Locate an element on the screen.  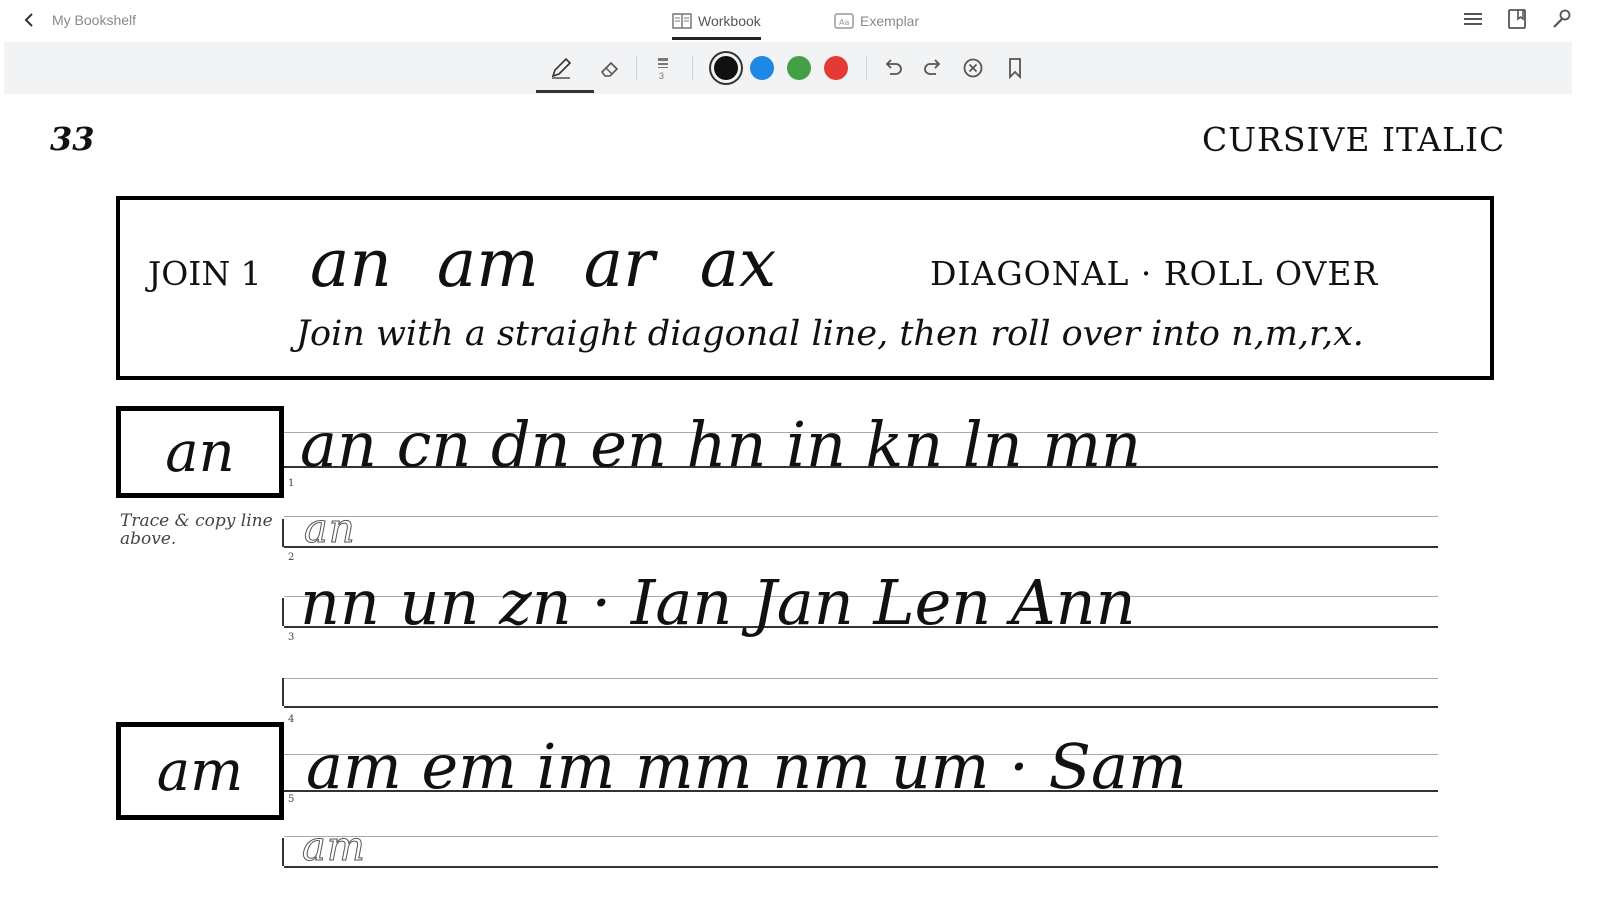
line-number: 3 is located at coordinates (291, 637).